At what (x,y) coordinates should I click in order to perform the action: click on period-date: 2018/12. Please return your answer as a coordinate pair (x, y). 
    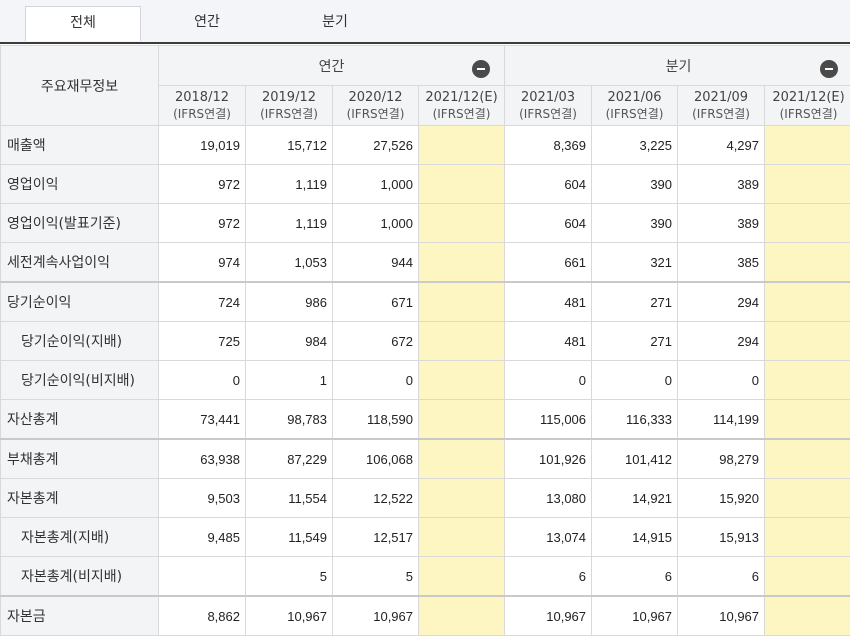
    Looking at the image, I should click on (202, 98).